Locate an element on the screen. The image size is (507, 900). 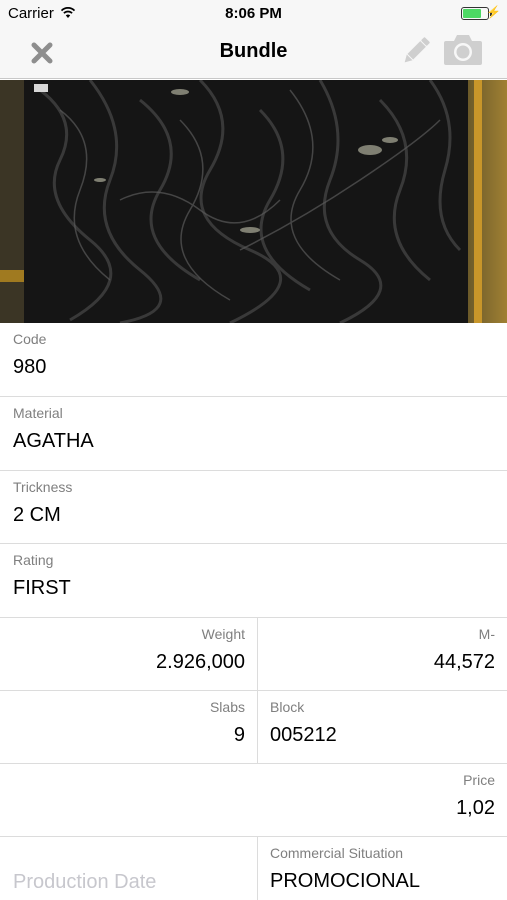
rating-field: Rating FIRST is located at coordinates (253, 581).